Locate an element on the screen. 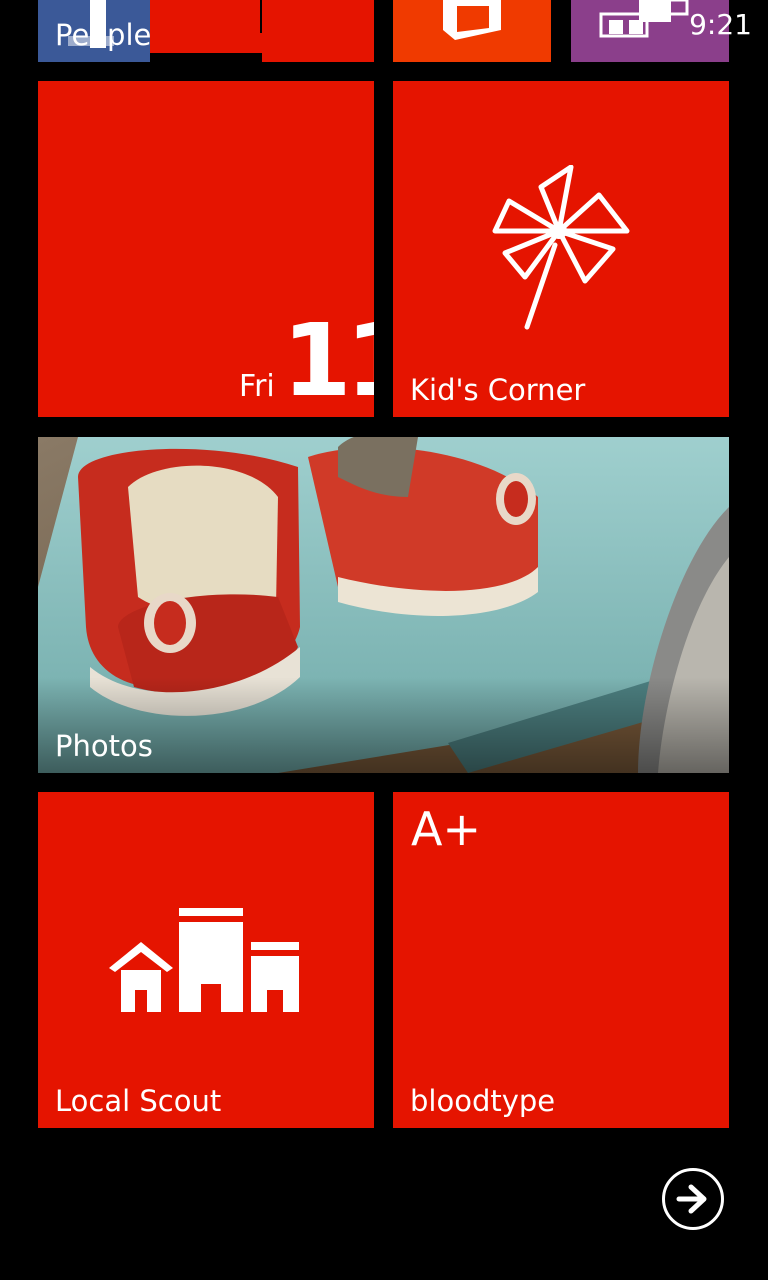 The image size is (768, 1280). status-time: 9:21 is located at coordinates (720, 24).